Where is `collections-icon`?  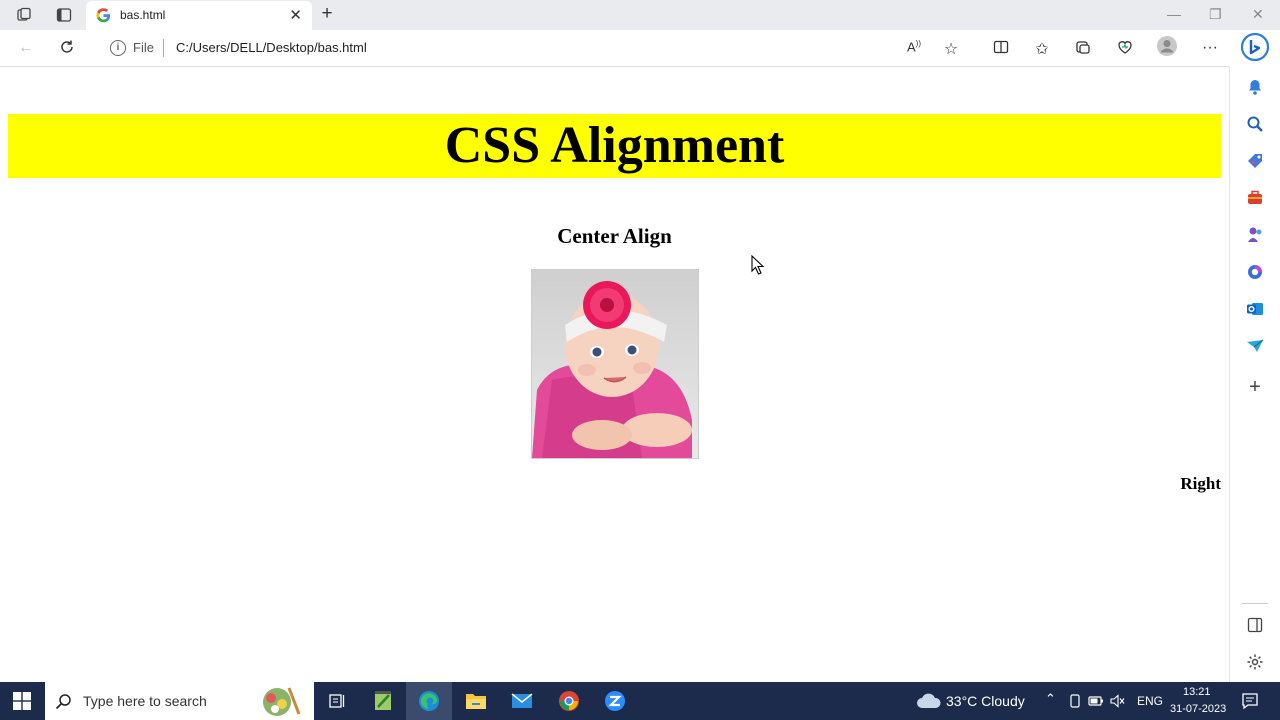
collections-icon is located at coordinates (1083, 49).